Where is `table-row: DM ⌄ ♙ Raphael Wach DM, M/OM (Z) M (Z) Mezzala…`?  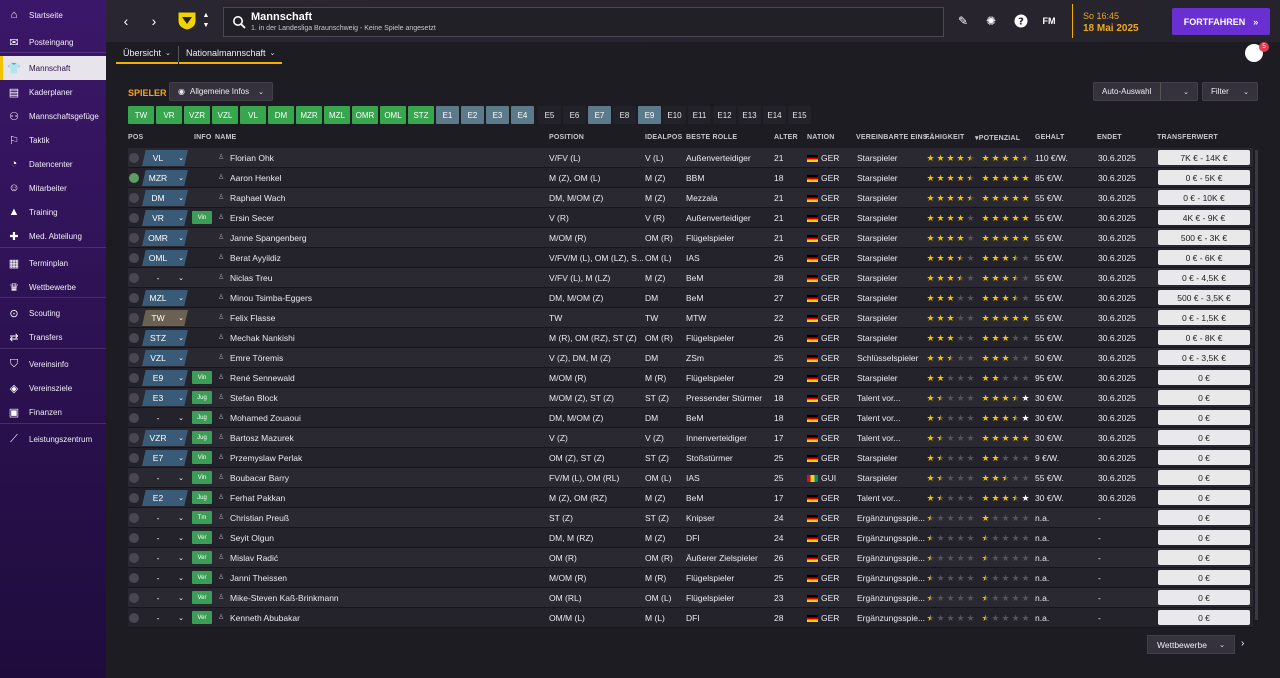
table-row: DM ⌄ ♙ Raphael Wach DM, M/OM (Z) M (Z) Mezzala… is located at coordinates (690, 198).